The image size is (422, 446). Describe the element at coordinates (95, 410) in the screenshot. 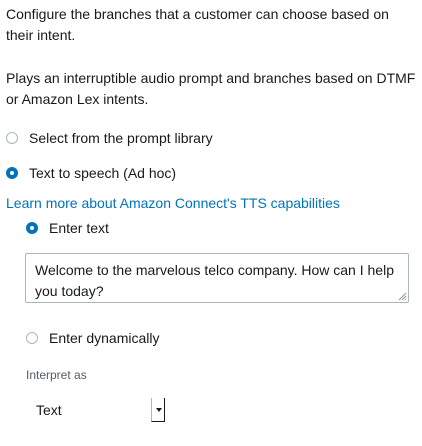

I see `interpret-as-select: Text` at that location.